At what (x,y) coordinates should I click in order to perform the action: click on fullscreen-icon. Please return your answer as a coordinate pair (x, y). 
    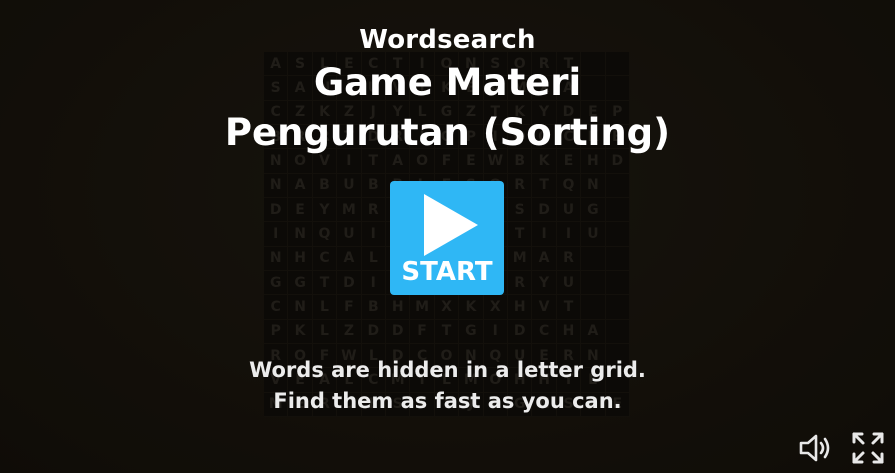
    Looking at the image, I should click on (868, 448).